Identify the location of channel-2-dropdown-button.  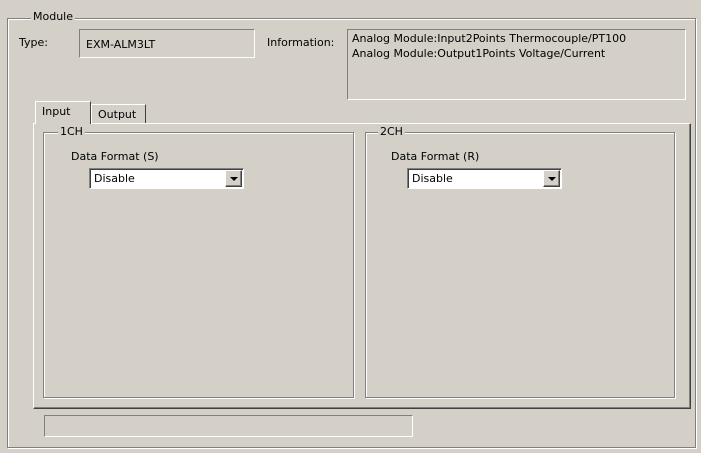
(551, 178).